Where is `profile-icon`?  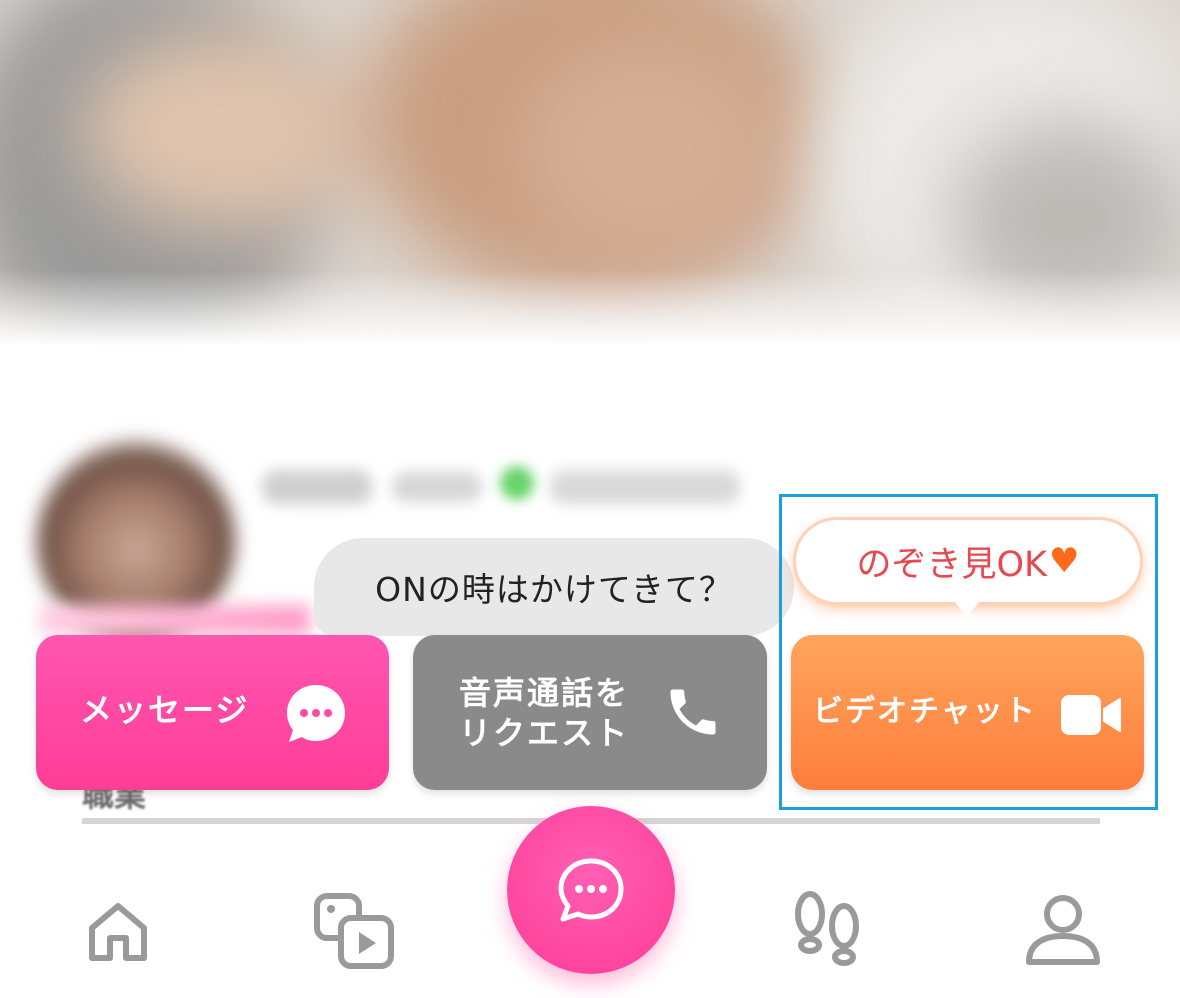 profile-icon is located at coordinates (1063, 930).